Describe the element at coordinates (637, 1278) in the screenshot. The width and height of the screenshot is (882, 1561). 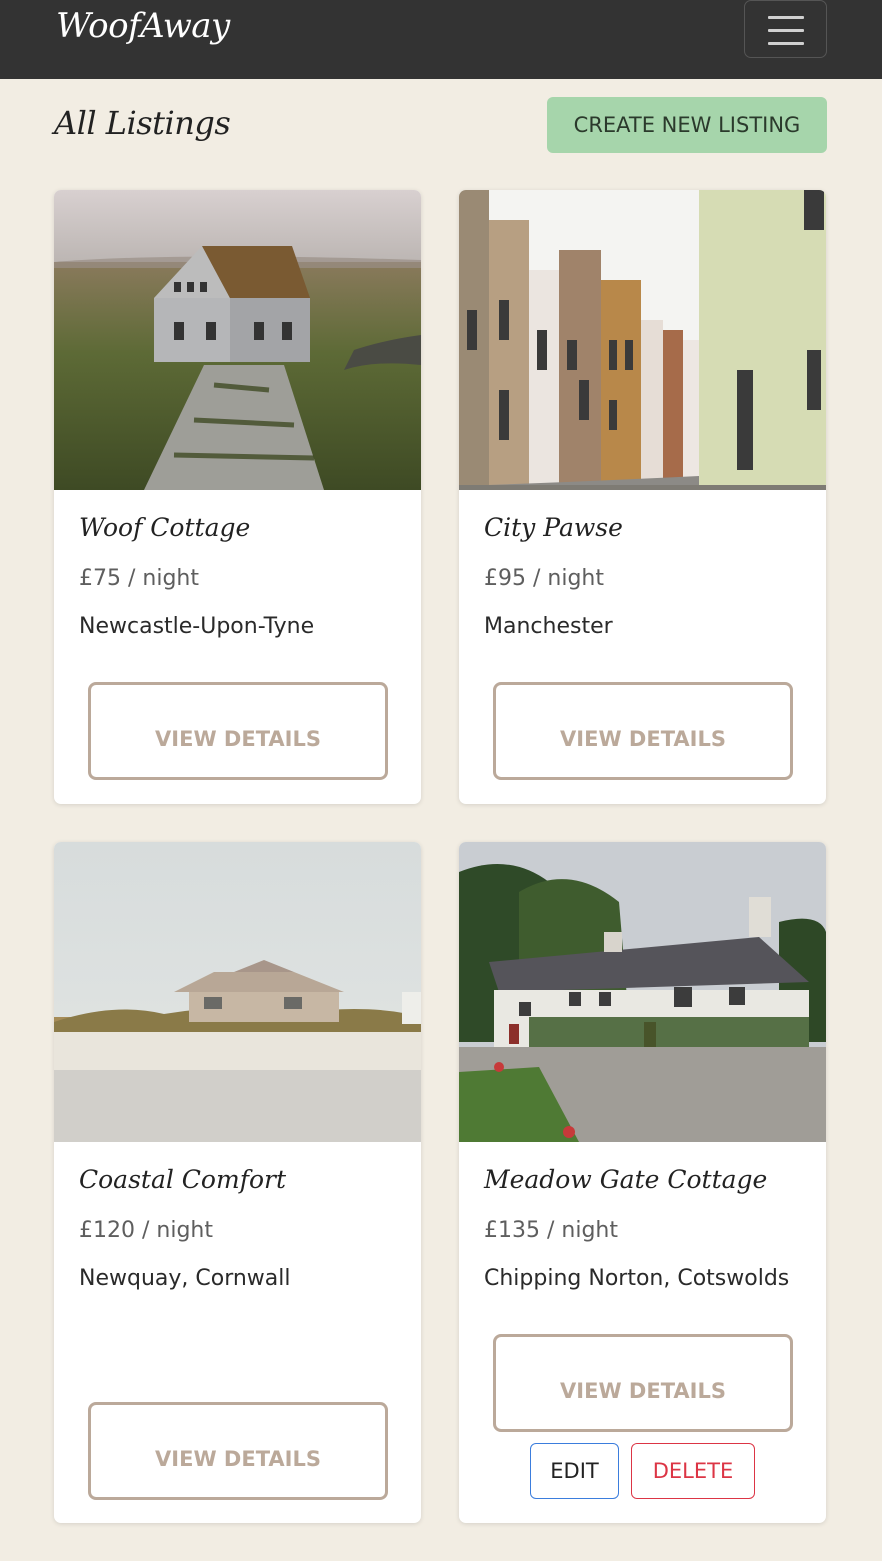
I see `listing-location: Chipping Norton, Cotswolds` at that location.